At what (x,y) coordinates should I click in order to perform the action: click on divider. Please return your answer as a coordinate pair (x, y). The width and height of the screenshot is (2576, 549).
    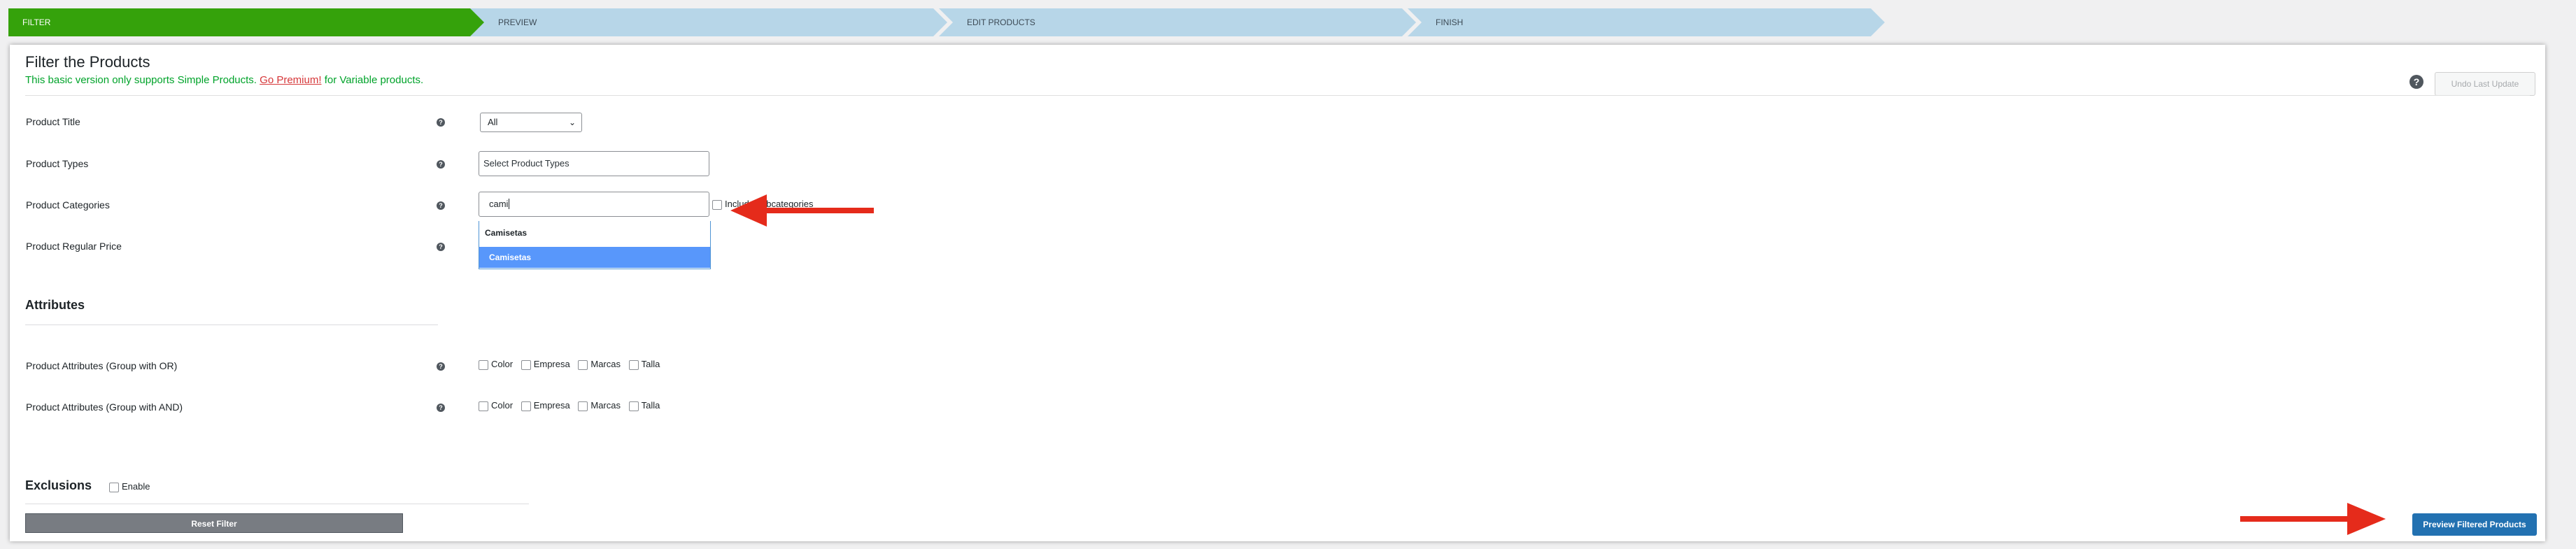
    Looking at the image, I should click on (1277, 96).